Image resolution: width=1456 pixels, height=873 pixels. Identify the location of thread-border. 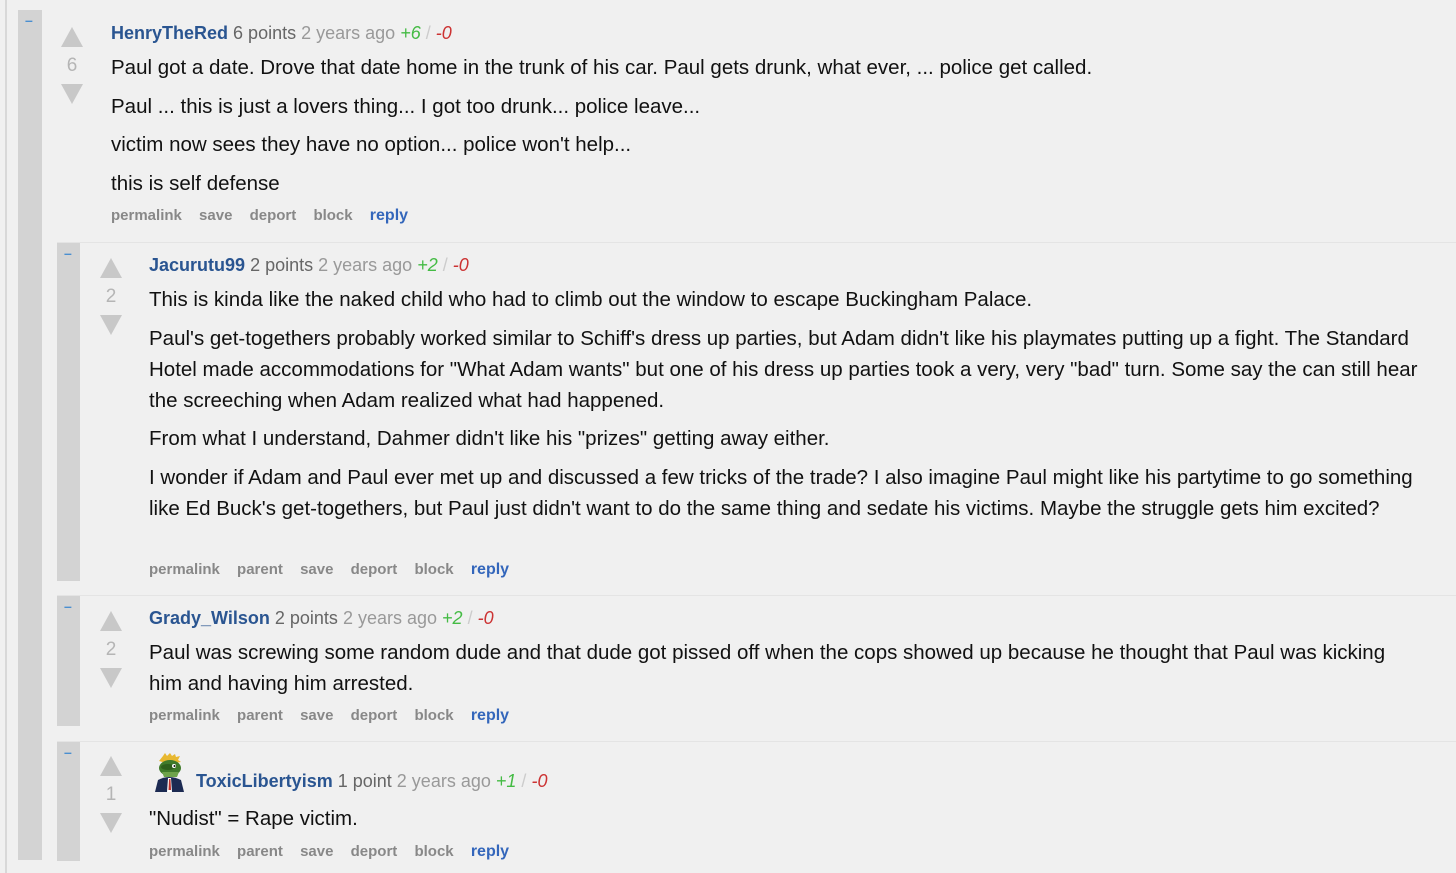
(6, 436).